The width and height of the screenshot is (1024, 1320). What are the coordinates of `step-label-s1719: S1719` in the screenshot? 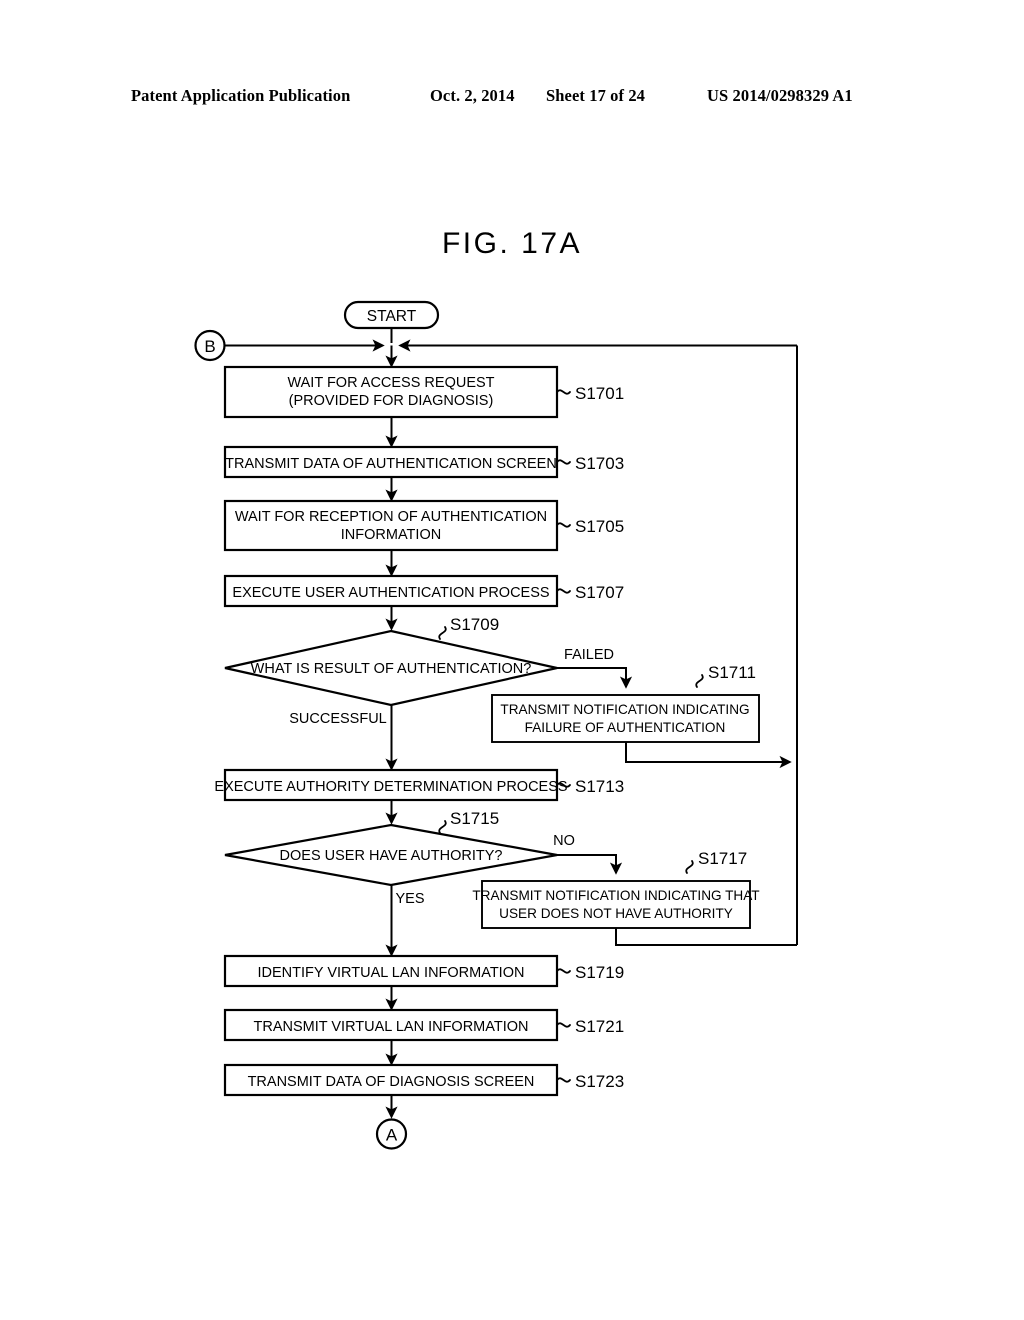 It's located at (599, 972).